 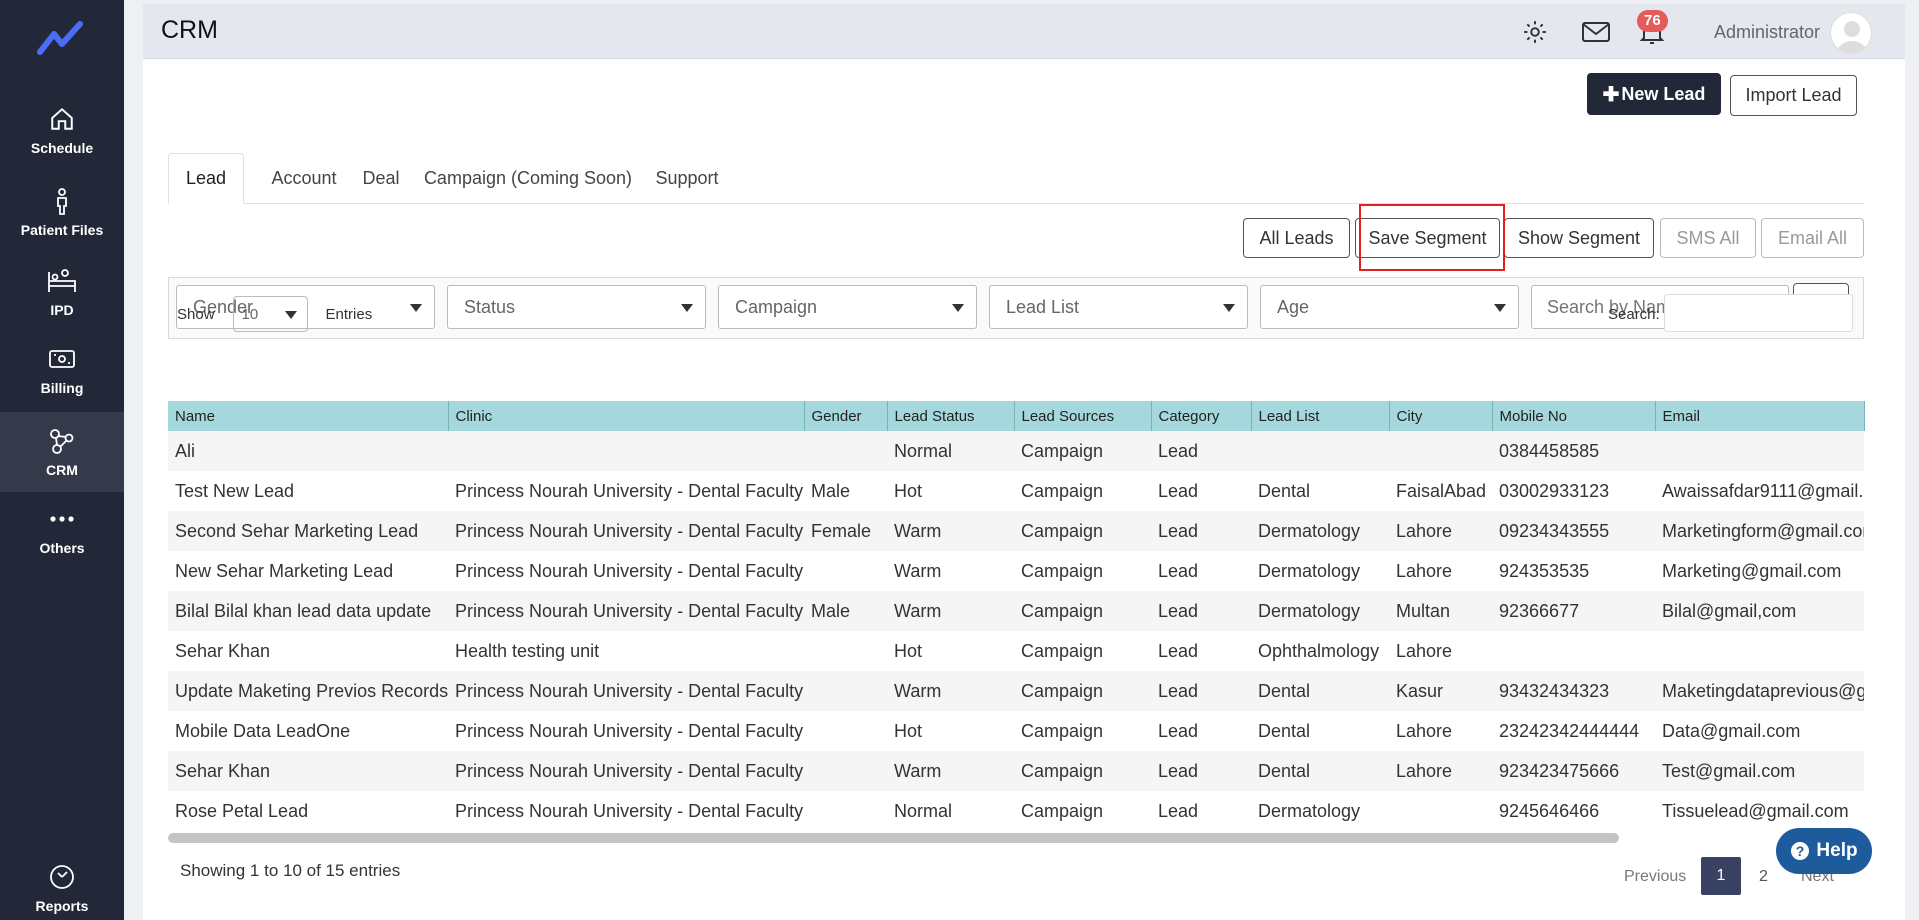 What do you see at coordinates (1851, 33) in the screenshot?
I see `avatar` at bounding box center [1851, 33].